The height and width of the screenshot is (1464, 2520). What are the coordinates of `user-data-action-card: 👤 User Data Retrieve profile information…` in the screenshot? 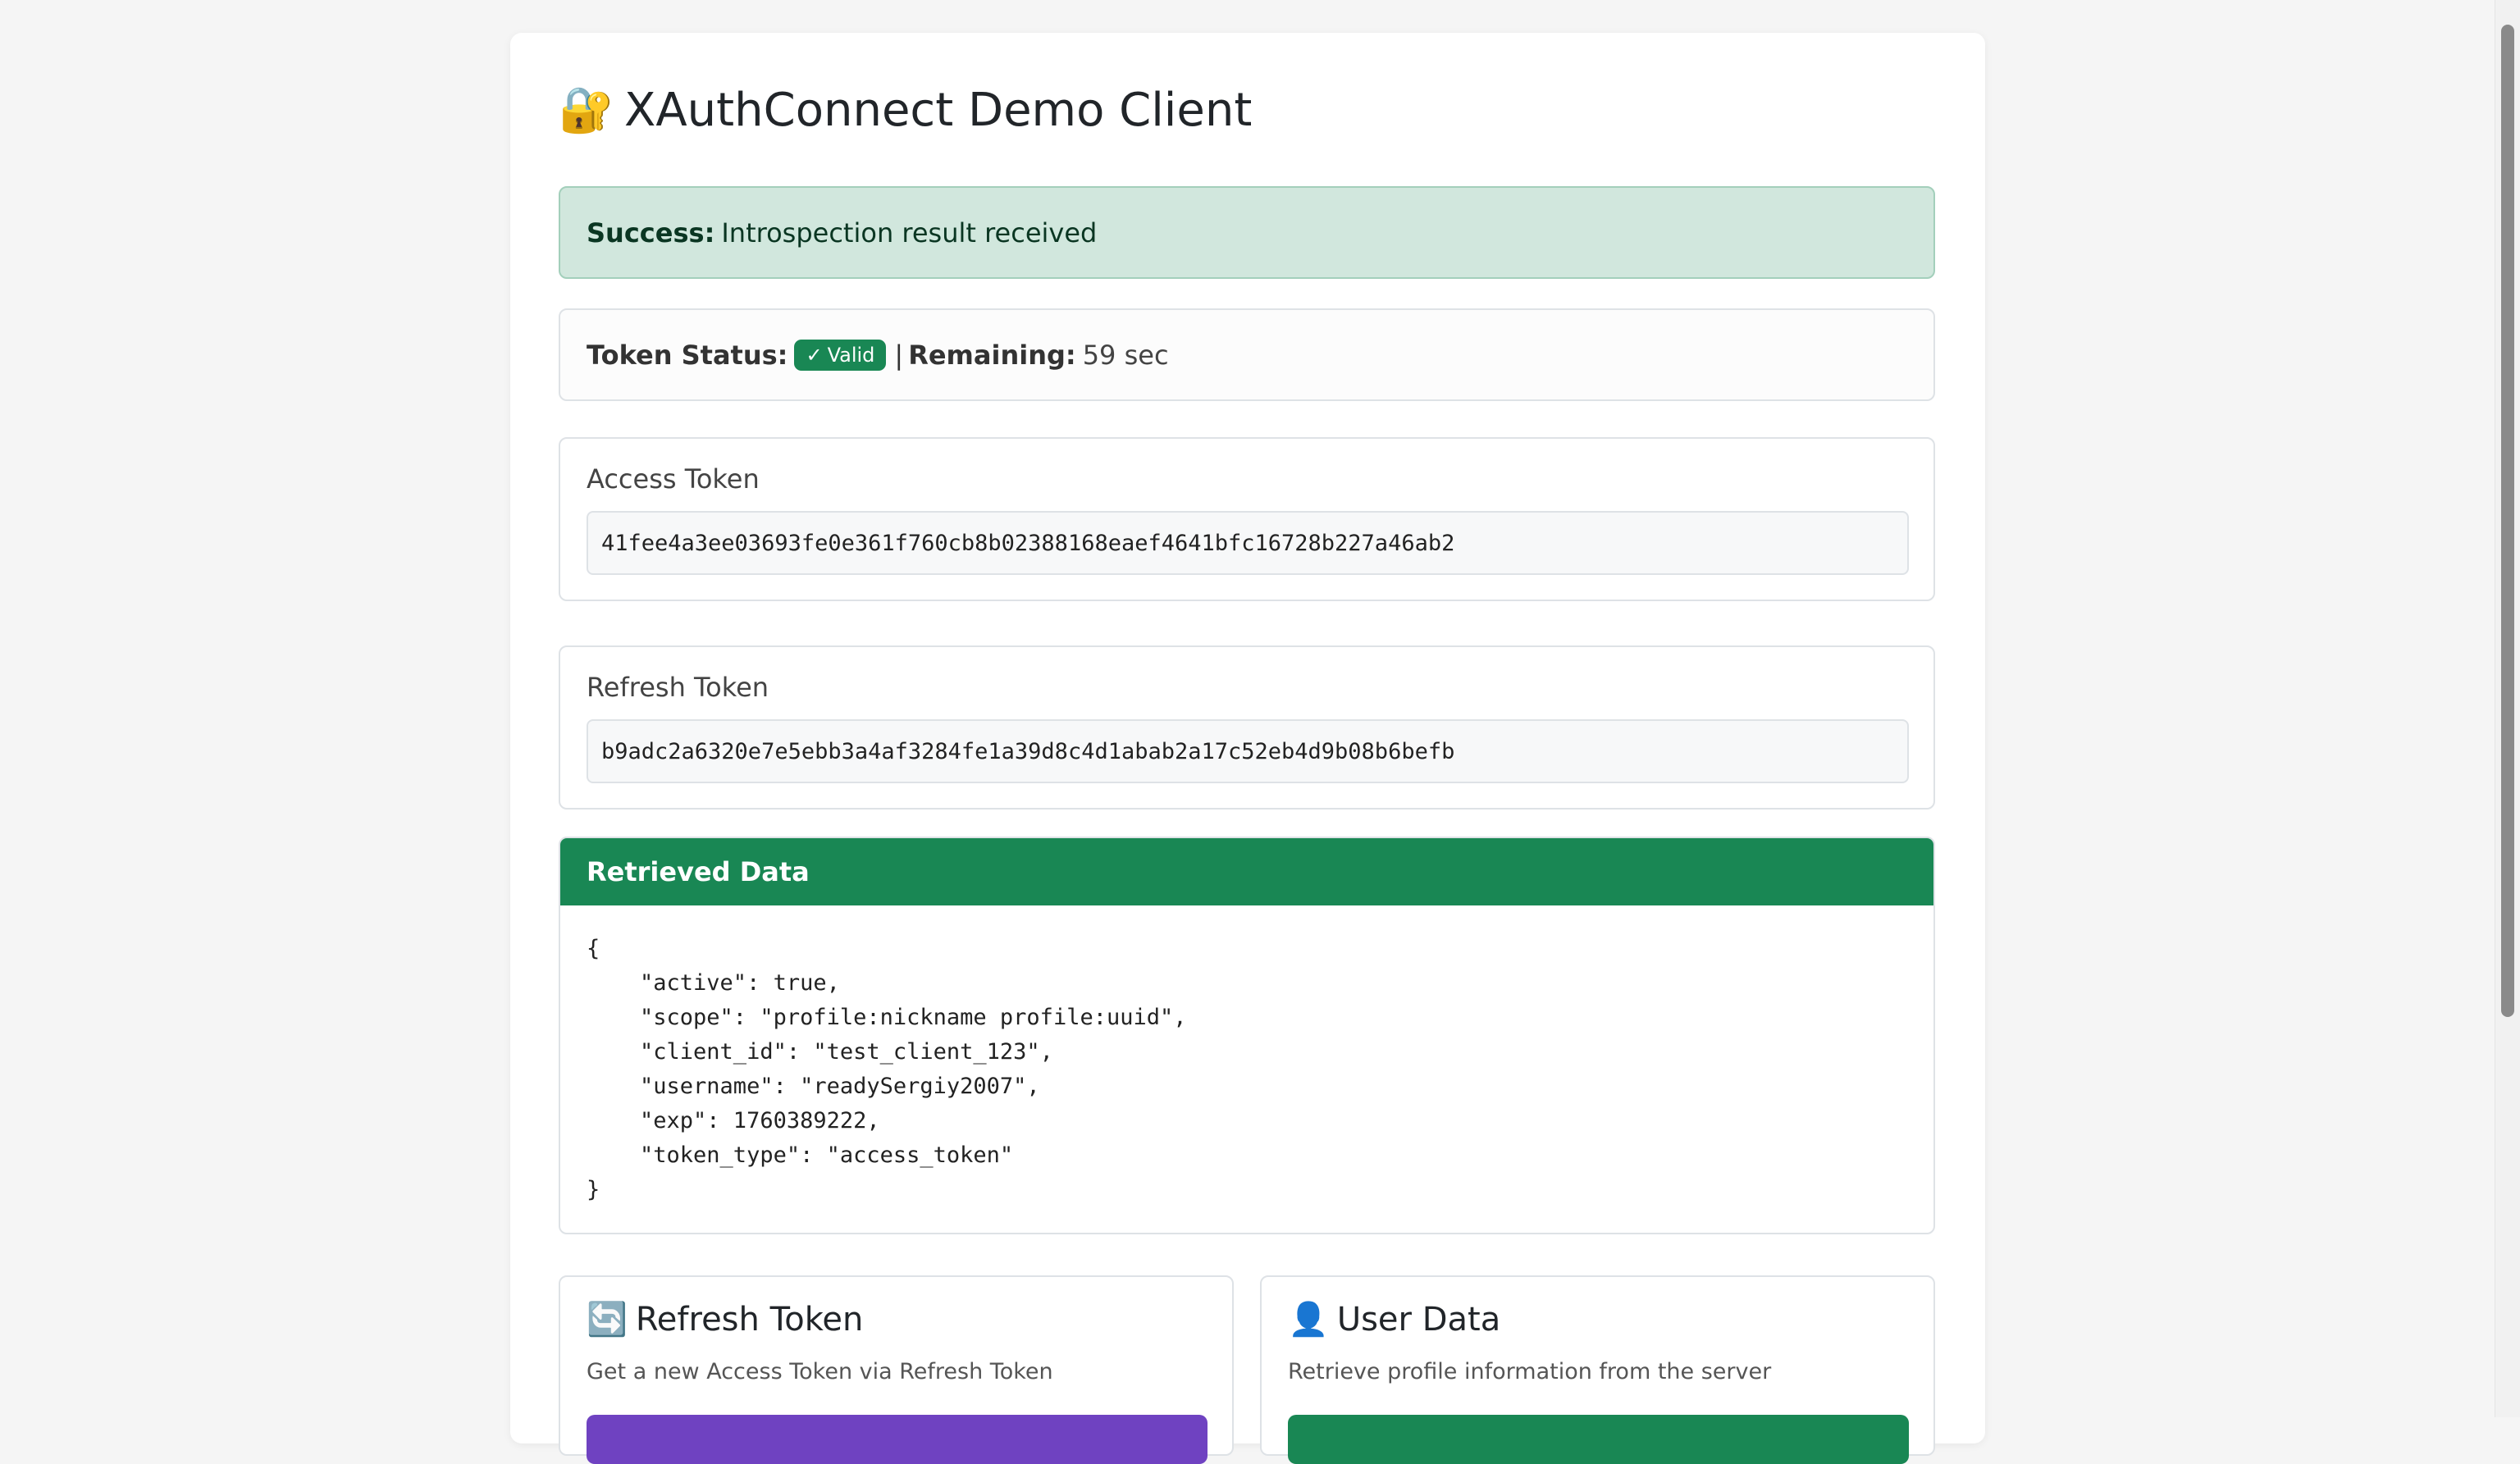 It's located at (1597, 1369).